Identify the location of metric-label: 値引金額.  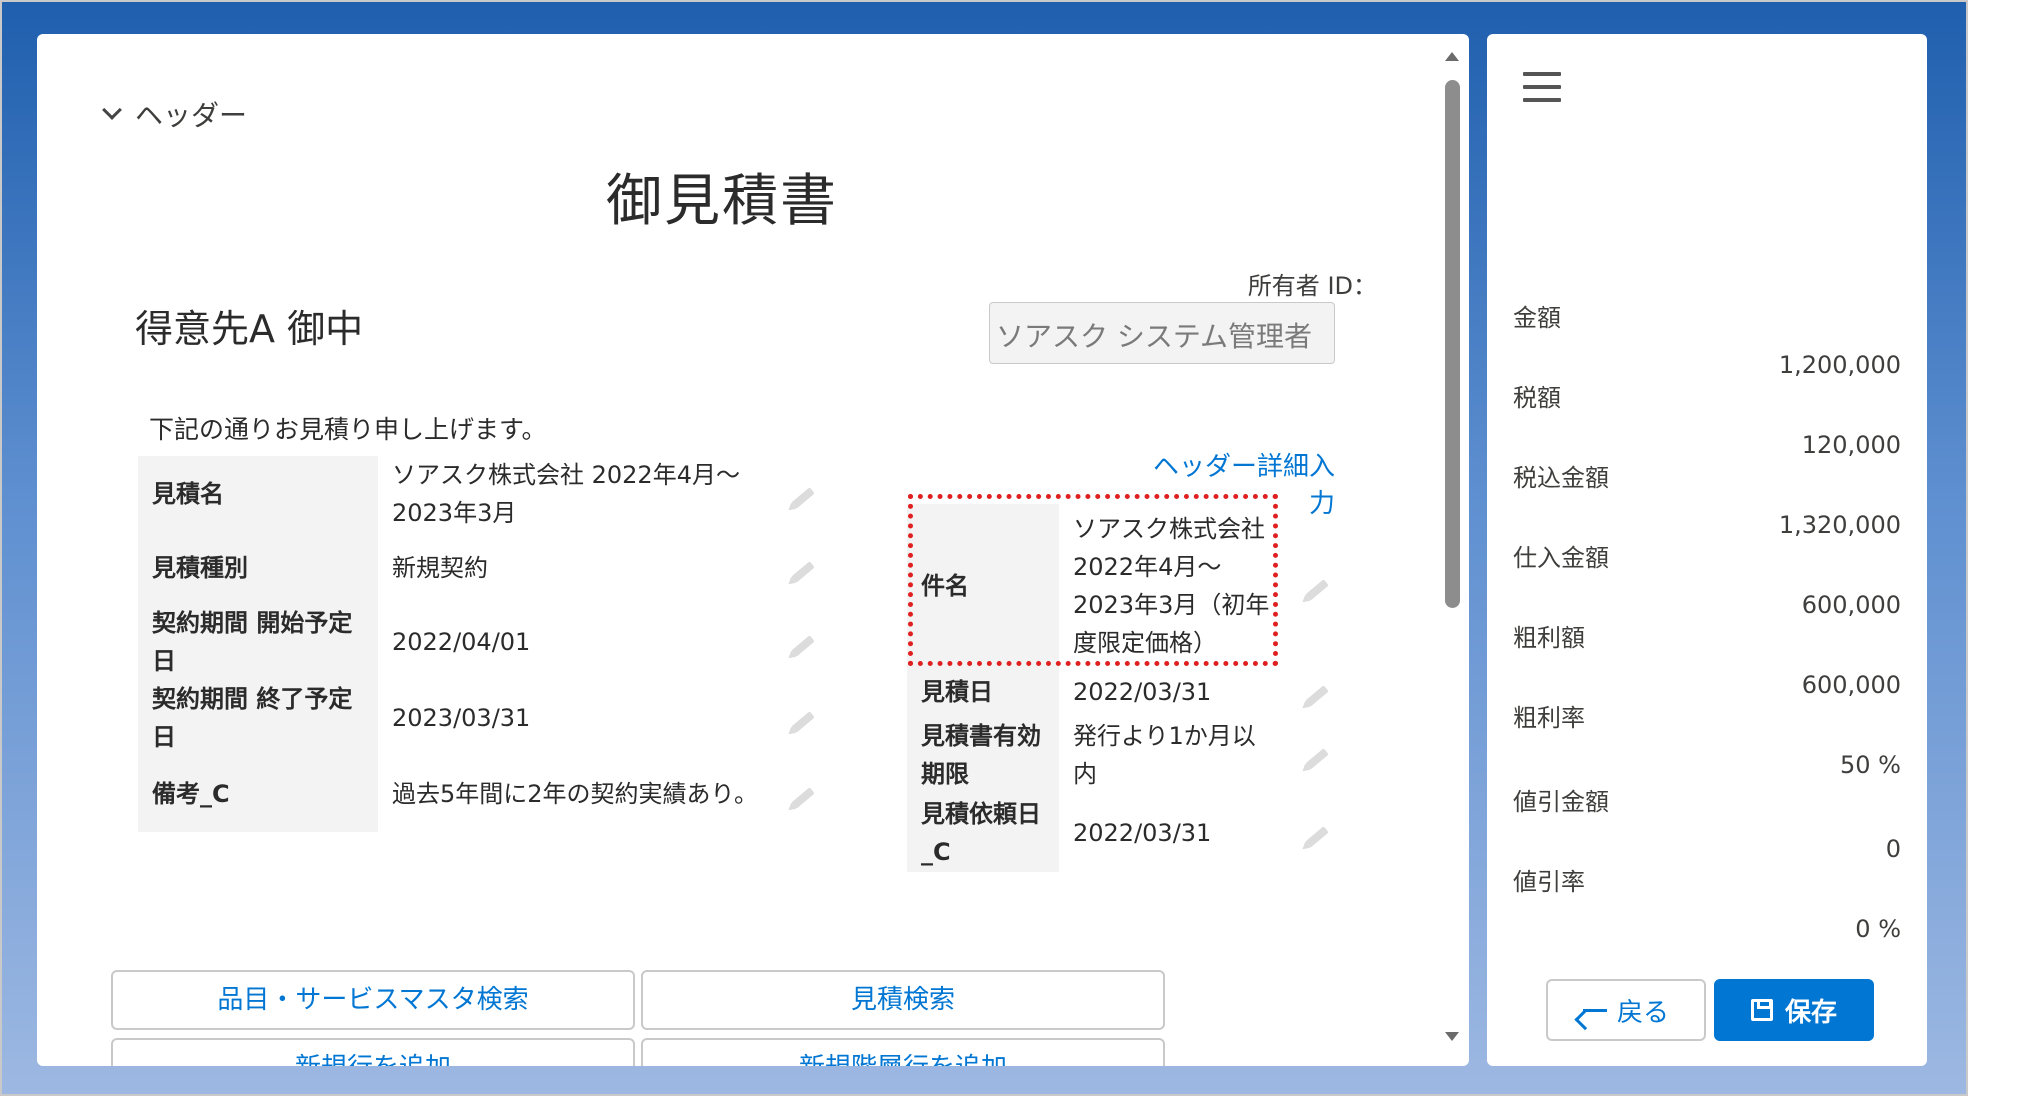
(1561, 802).